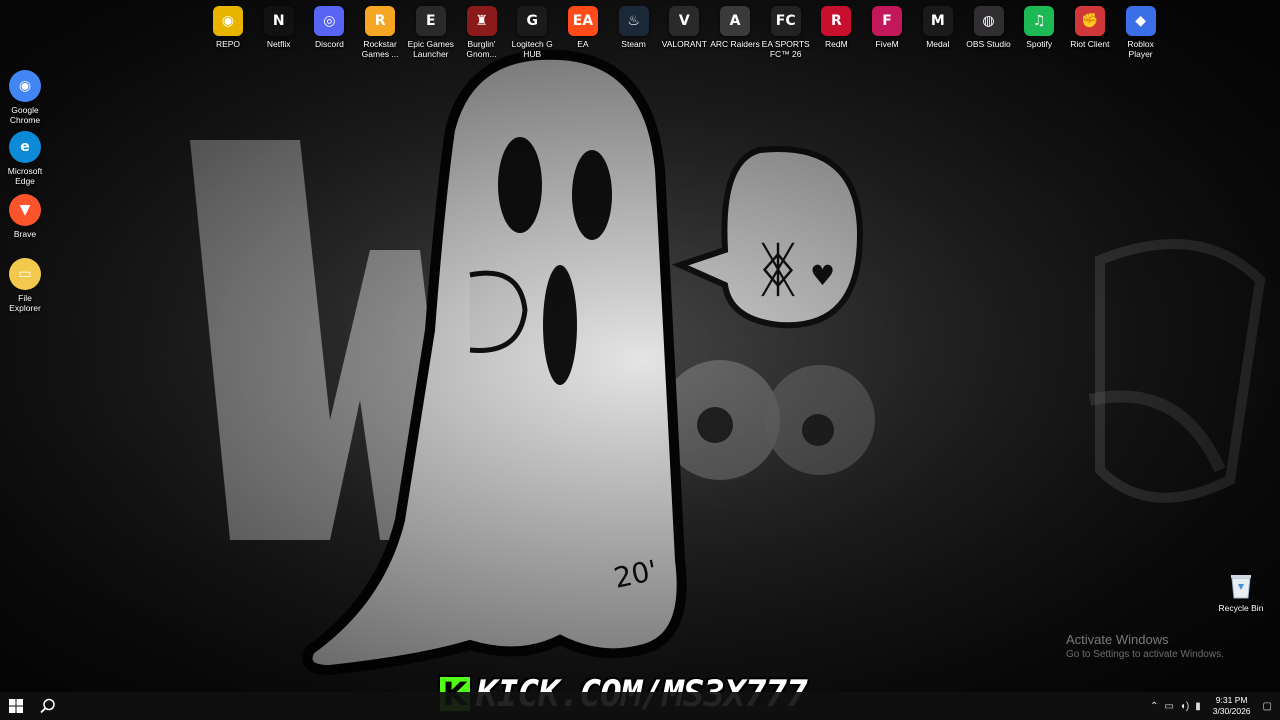  I want to click on repo-icon: ◉, so click(228, 21).